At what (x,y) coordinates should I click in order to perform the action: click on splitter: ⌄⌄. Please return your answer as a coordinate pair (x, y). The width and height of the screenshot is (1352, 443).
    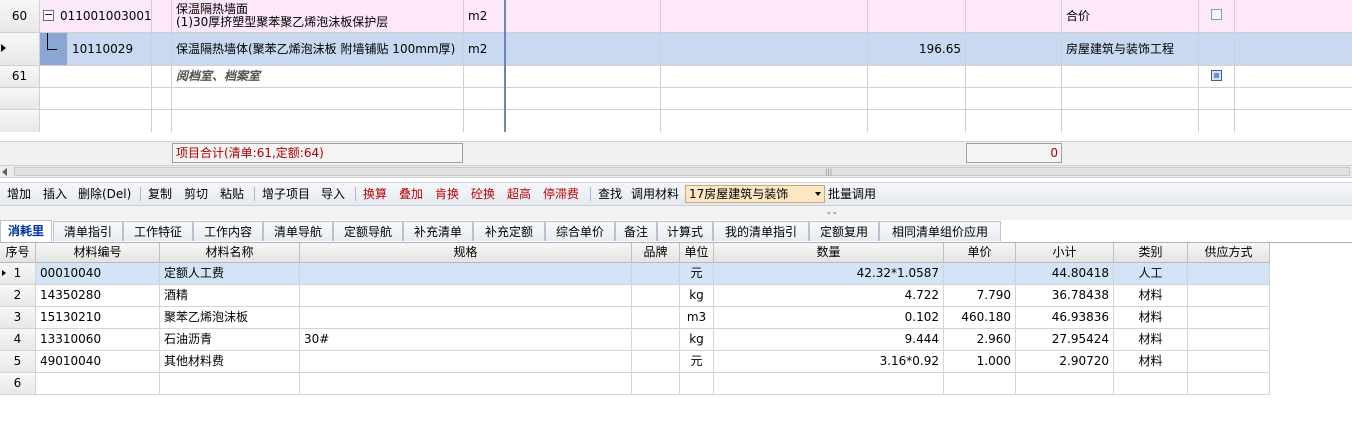
    Looking at the image, I should click on (676, 213).